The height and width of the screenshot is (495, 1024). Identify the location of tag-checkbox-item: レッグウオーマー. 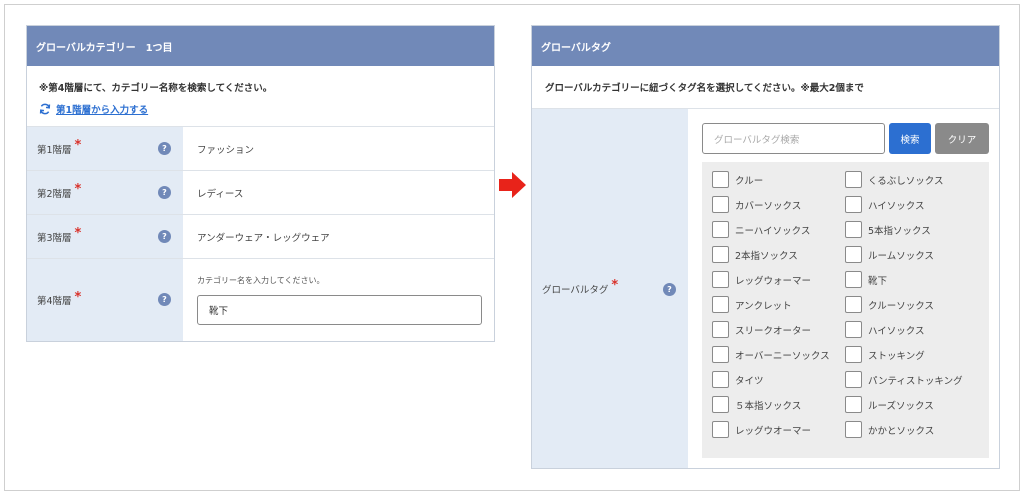
(761, 429).